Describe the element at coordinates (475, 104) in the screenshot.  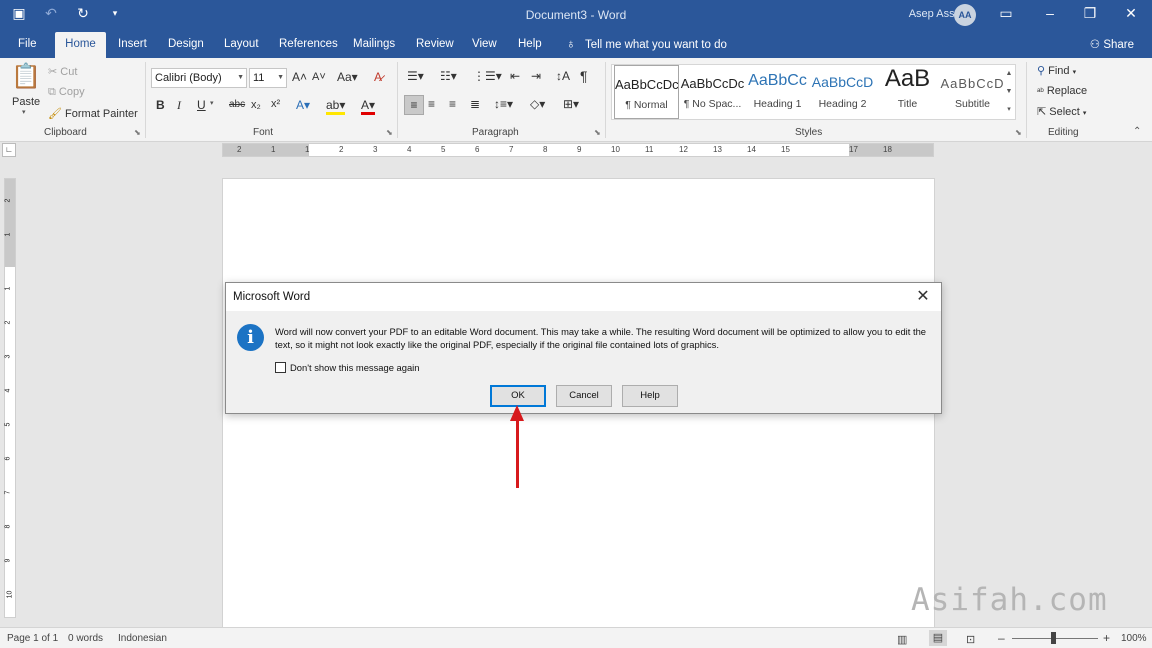
I see `justify-icon: ≣` at that location.